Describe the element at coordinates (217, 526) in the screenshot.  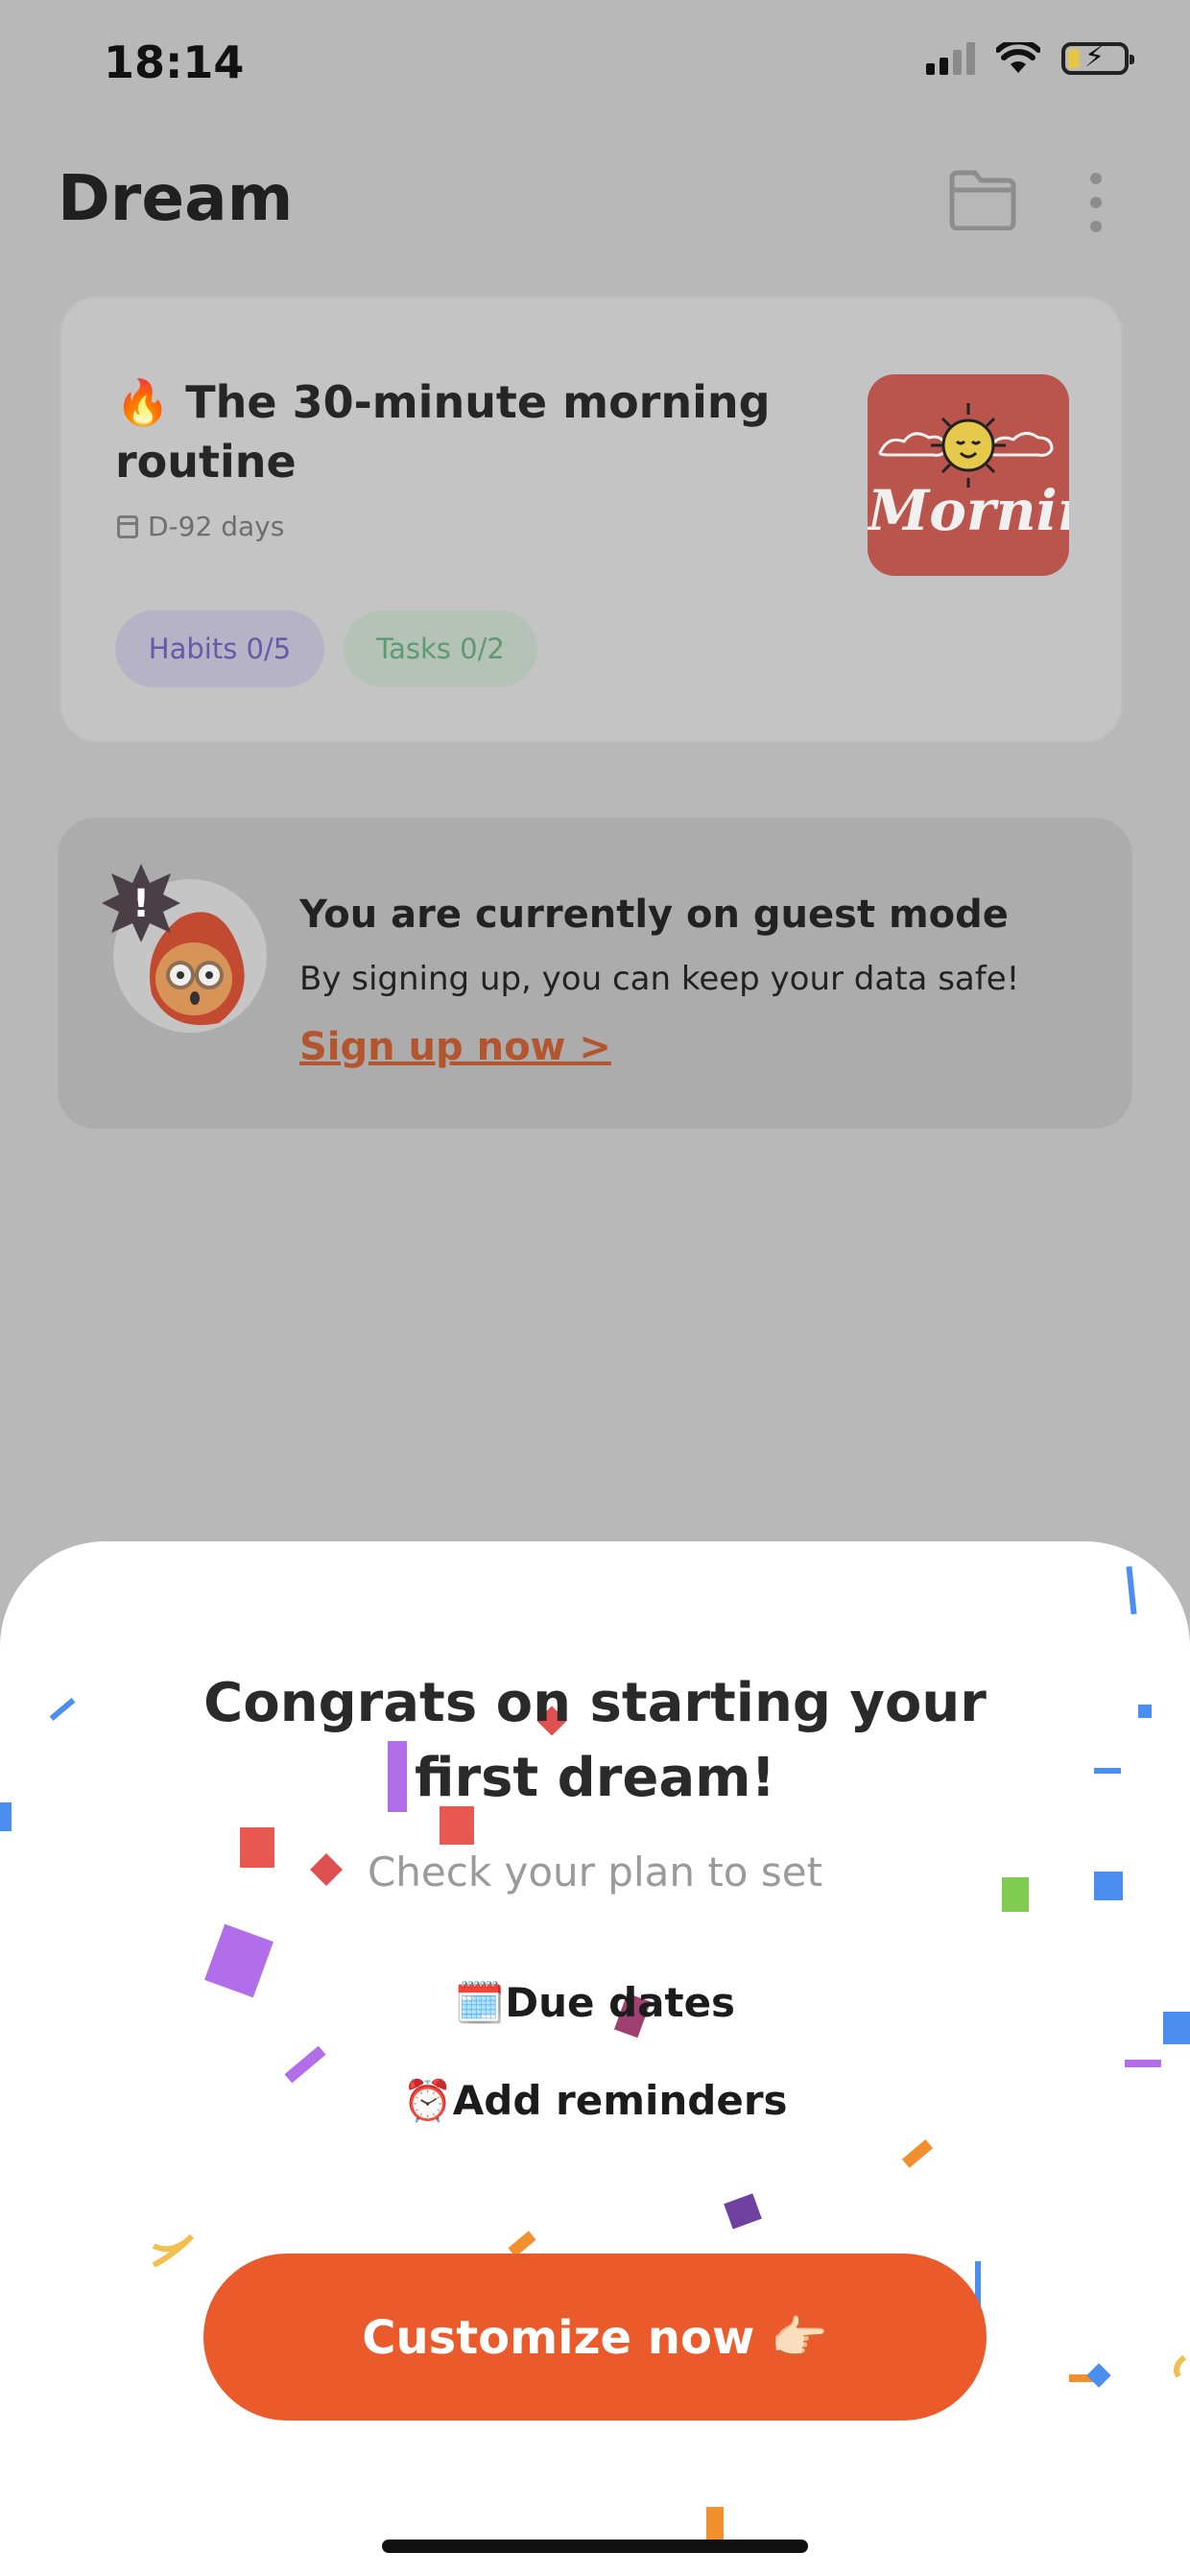
I see `dream-due-text: D-92 days` at that location.